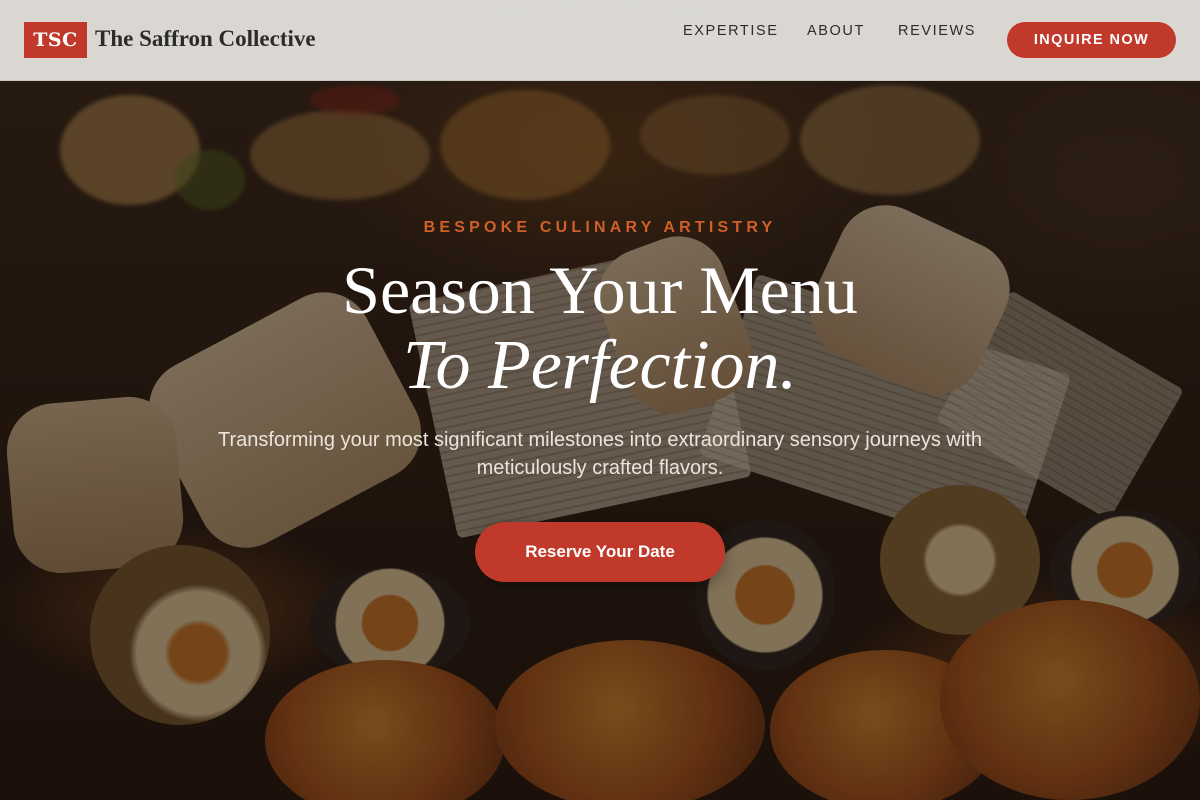 The width and height of the screenshot is (1200, 800). I want to click on nav-link-reviews: REVIEWS, so click(937, 31).